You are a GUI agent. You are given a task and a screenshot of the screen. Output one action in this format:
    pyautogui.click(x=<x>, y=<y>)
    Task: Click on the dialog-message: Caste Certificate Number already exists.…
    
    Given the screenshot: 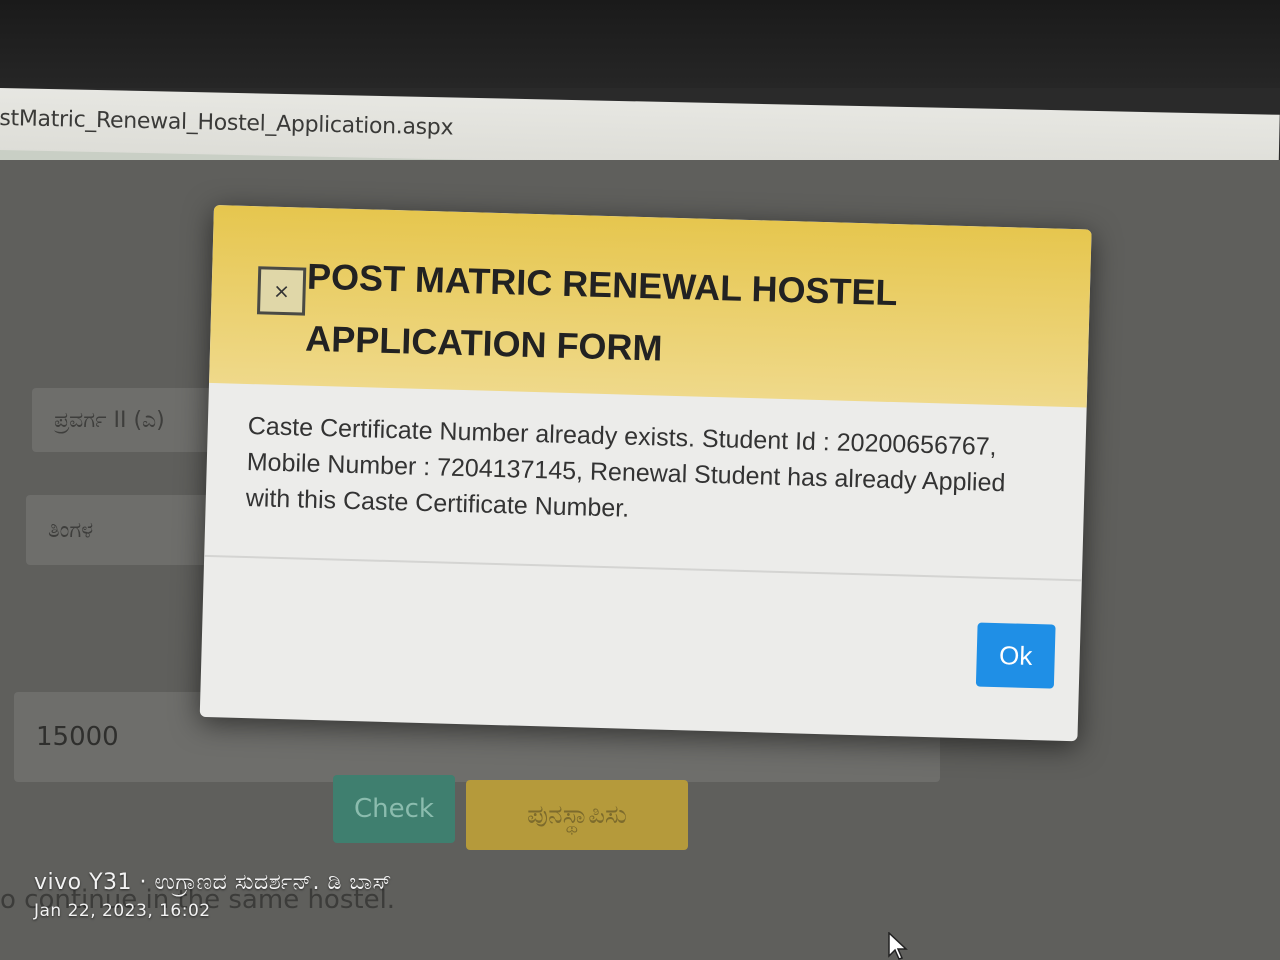 What is the action you would take?
    pyautogui.click(x=625, y=467)
    